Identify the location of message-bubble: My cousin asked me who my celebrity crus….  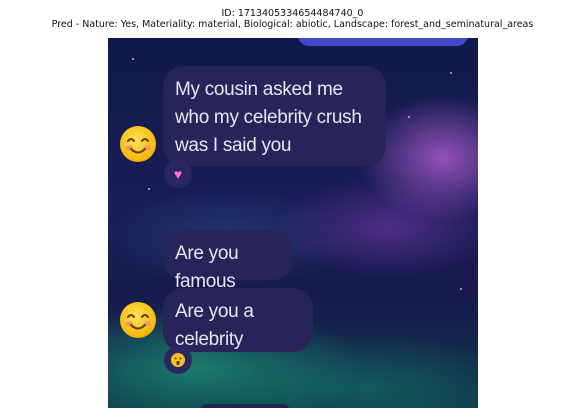
(274, 116).